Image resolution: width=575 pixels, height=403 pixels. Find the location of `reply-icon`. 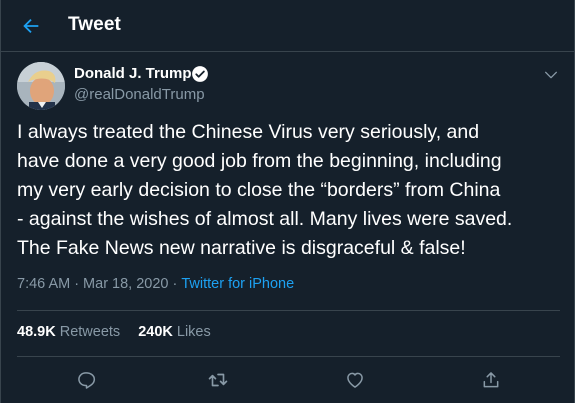

reply-icon is located at coordinates (87, 380).